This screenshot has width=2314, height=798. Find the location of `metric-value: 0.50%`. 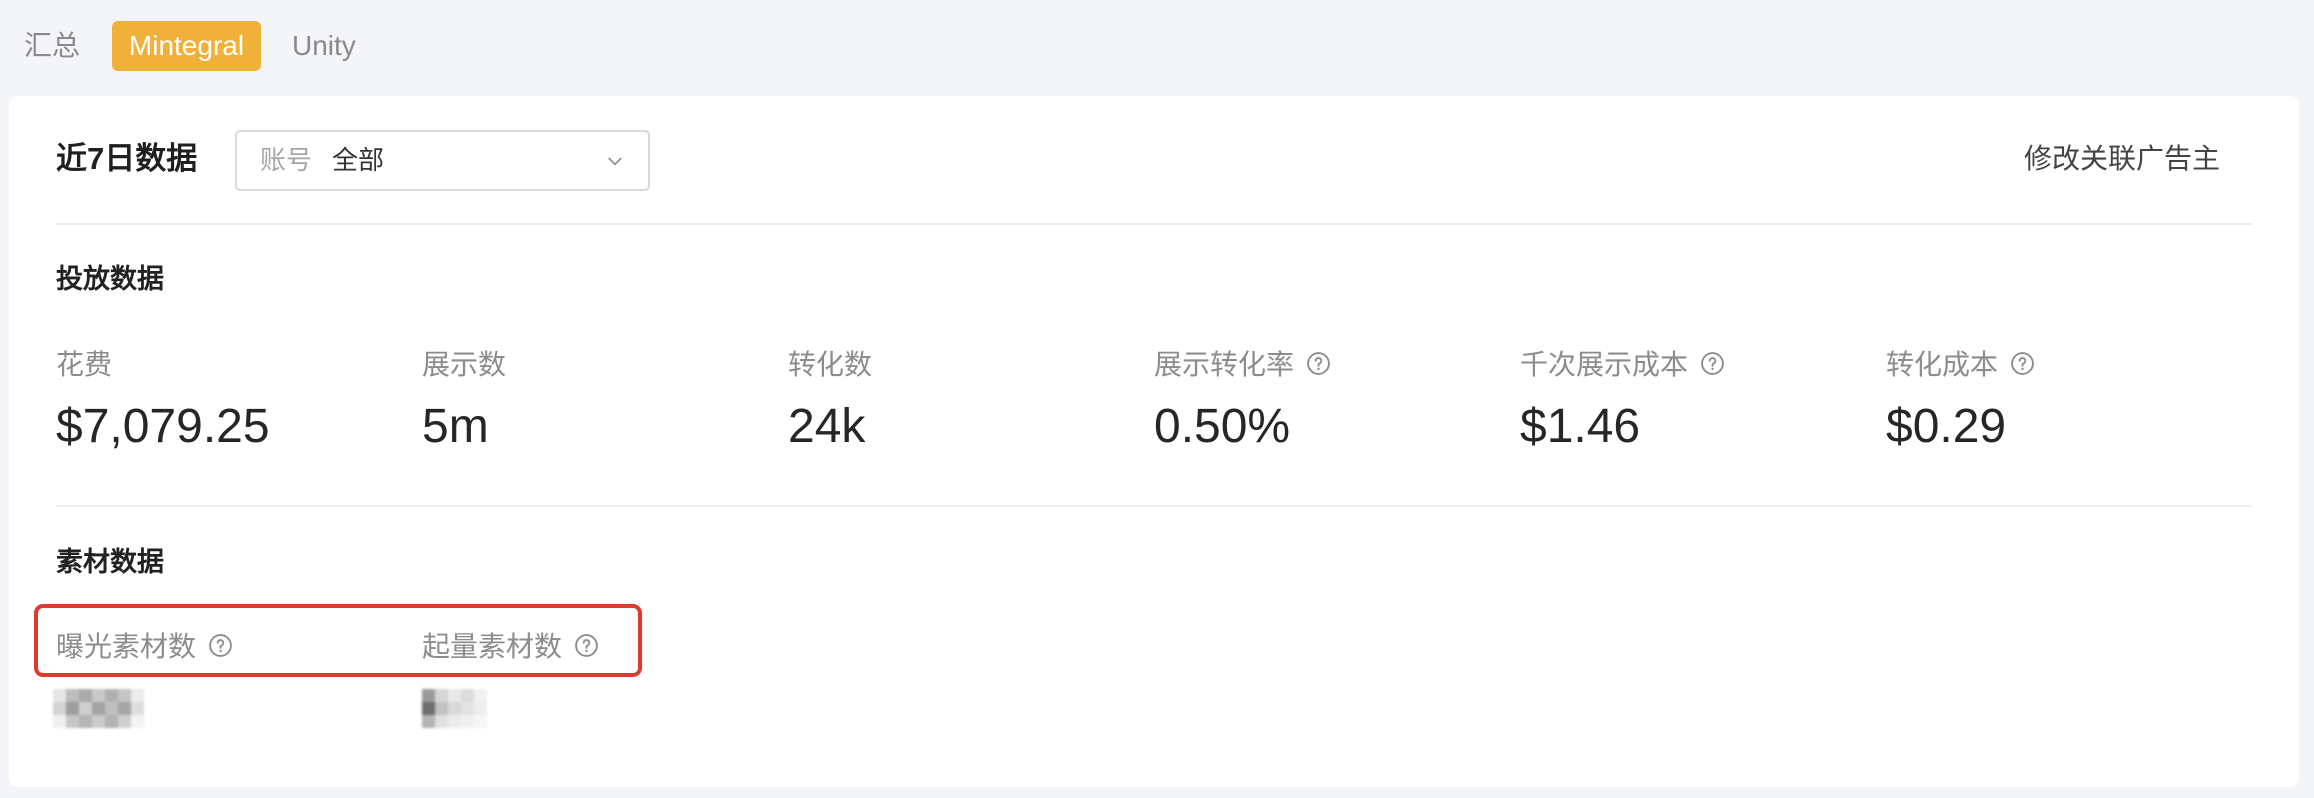

metric-value: 0.50% is located at coordinates (1222, 426).